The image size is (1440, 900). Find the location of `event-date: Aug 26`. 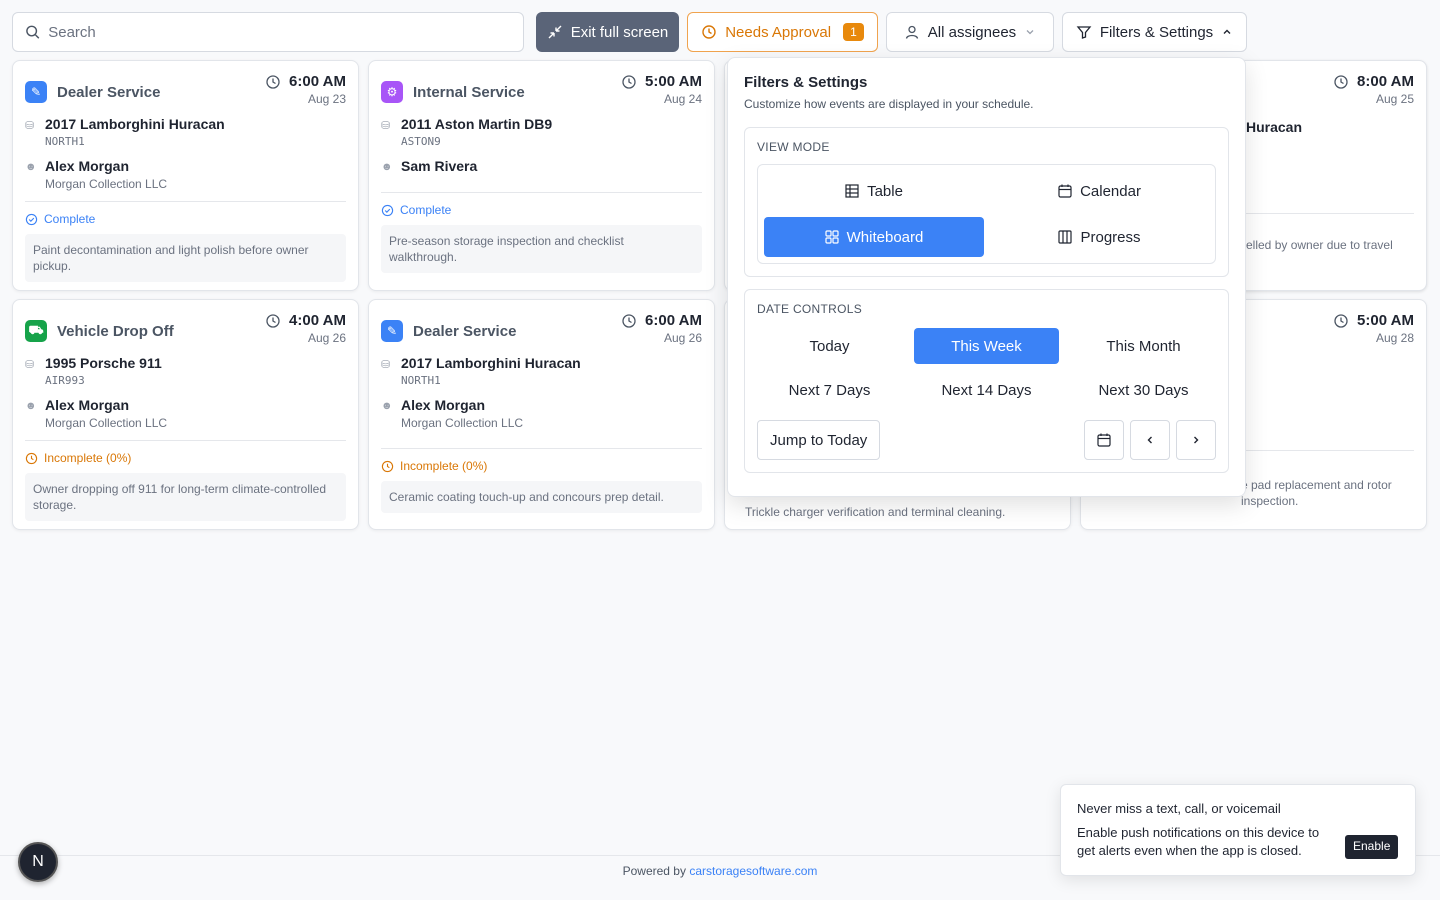

event-date: Aug 26 is located at coordinates (682, 338).